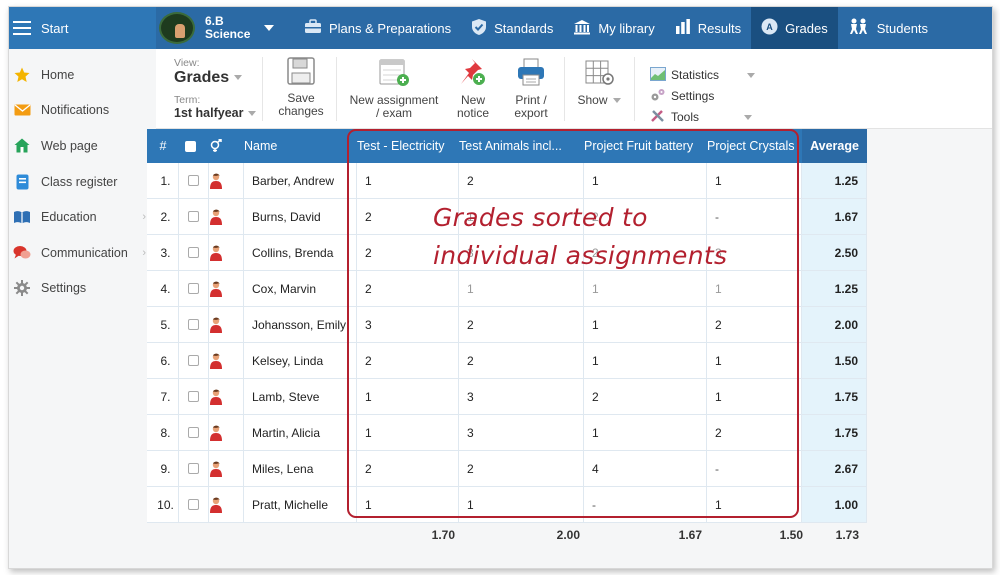  I want to click on tools-icon, so click(658, 117).